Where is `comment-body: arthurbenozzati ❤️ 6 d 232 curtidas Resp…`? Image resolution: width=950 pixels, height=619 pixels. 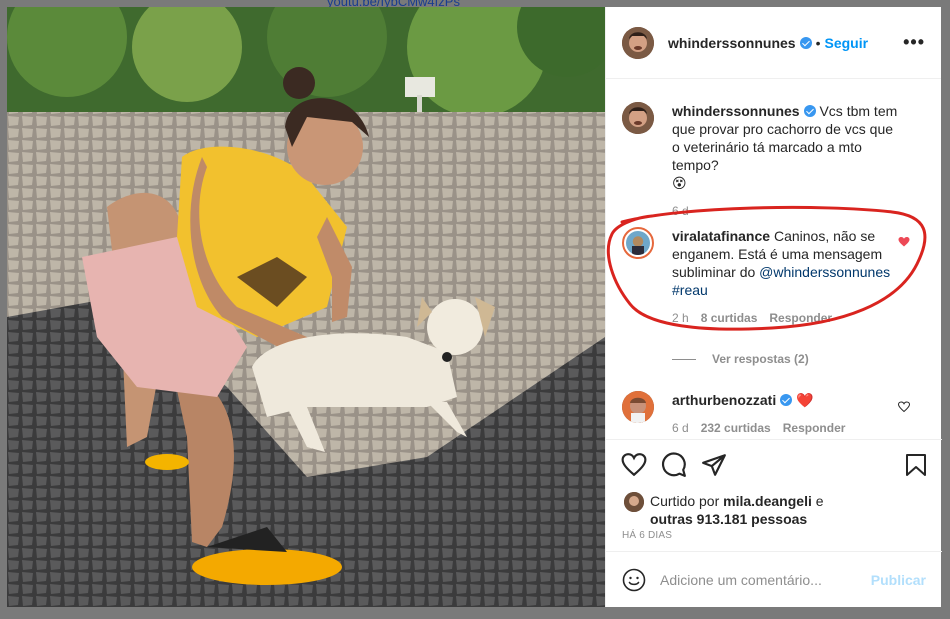 comment-body: arthurbenozzati ❤️ 6 d 232 curtidas Resp… is located at coordinates (787, 414).